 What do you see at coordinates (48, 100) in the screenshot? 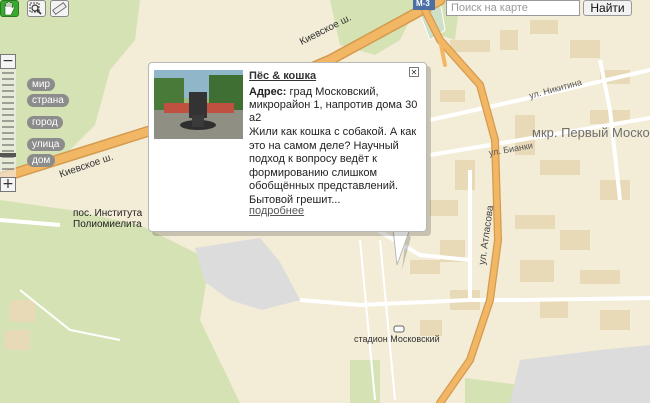
I see `zoom-level-country: страна` at bounding box center [48, 100].